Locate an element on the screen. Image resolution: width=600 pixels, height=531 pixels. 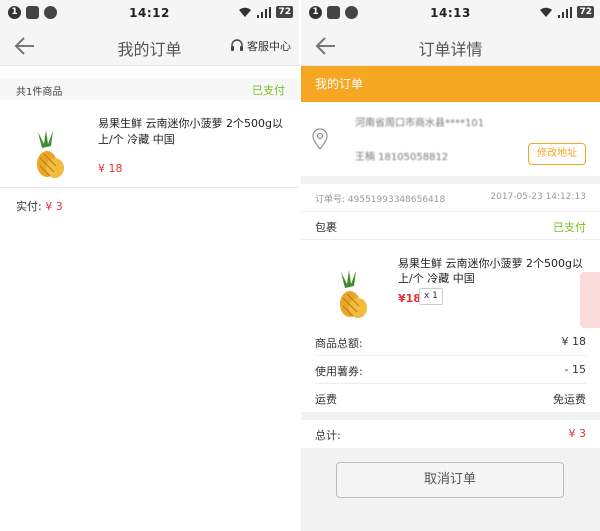
order-date: 2017-05-23 14:12:13 is located at coordinates (538, 197).